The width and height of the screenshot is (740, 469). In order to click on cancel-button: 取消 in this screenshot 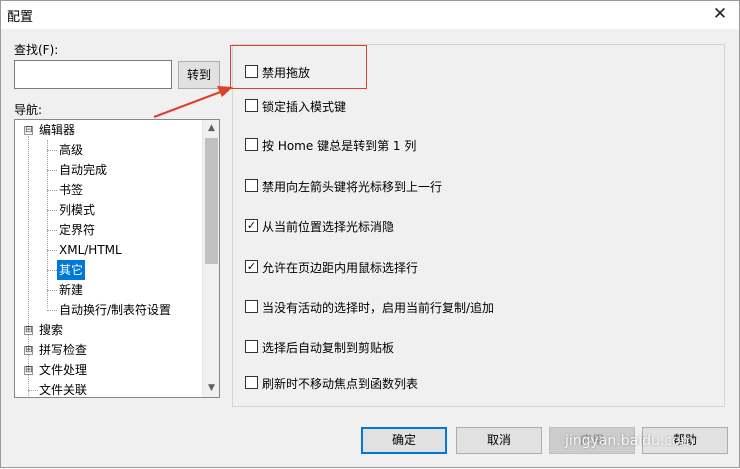, I will do `click(499, 440)`.